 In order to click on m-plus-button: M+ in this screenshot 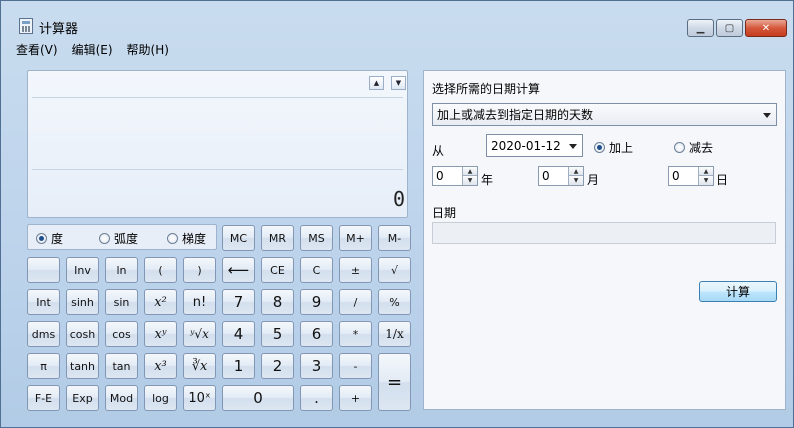, I will do `click(355, 238)`.